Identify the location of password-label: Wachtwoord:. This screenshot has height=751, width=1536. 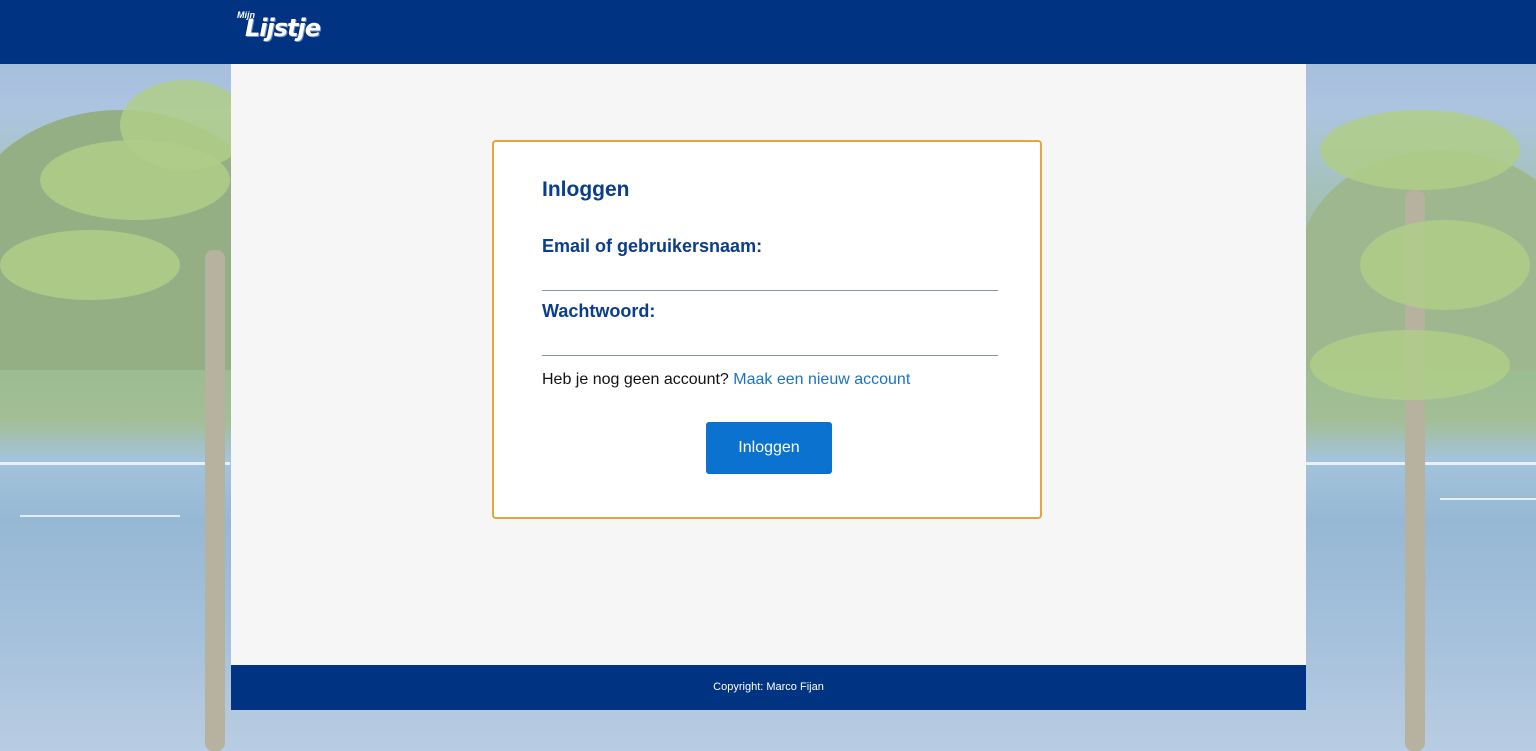
(599, 311).